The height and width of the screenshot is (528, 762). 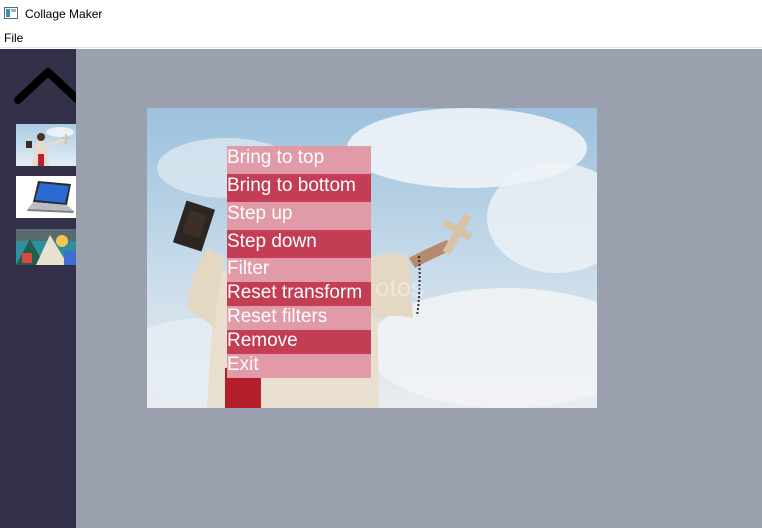 What do you see at coordinates (48, 145) in the screenshot?
I see `thumbnail-figure` at bounding box center [48, 145].